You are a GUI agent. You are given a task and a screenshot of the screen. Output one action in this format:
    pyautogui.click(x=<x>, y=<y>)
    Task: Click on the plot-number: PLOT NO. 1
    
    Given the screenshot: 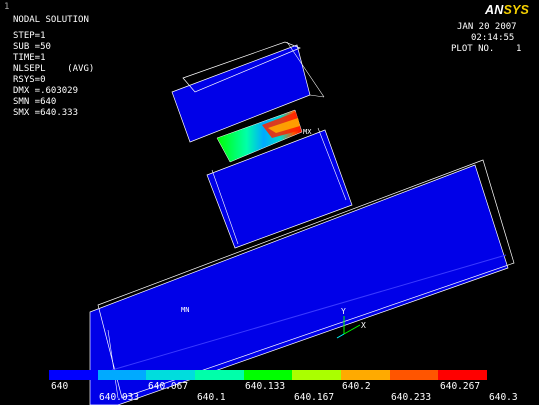 What is the action you would take?
    pyautogui.click(x=486, y=49)
    